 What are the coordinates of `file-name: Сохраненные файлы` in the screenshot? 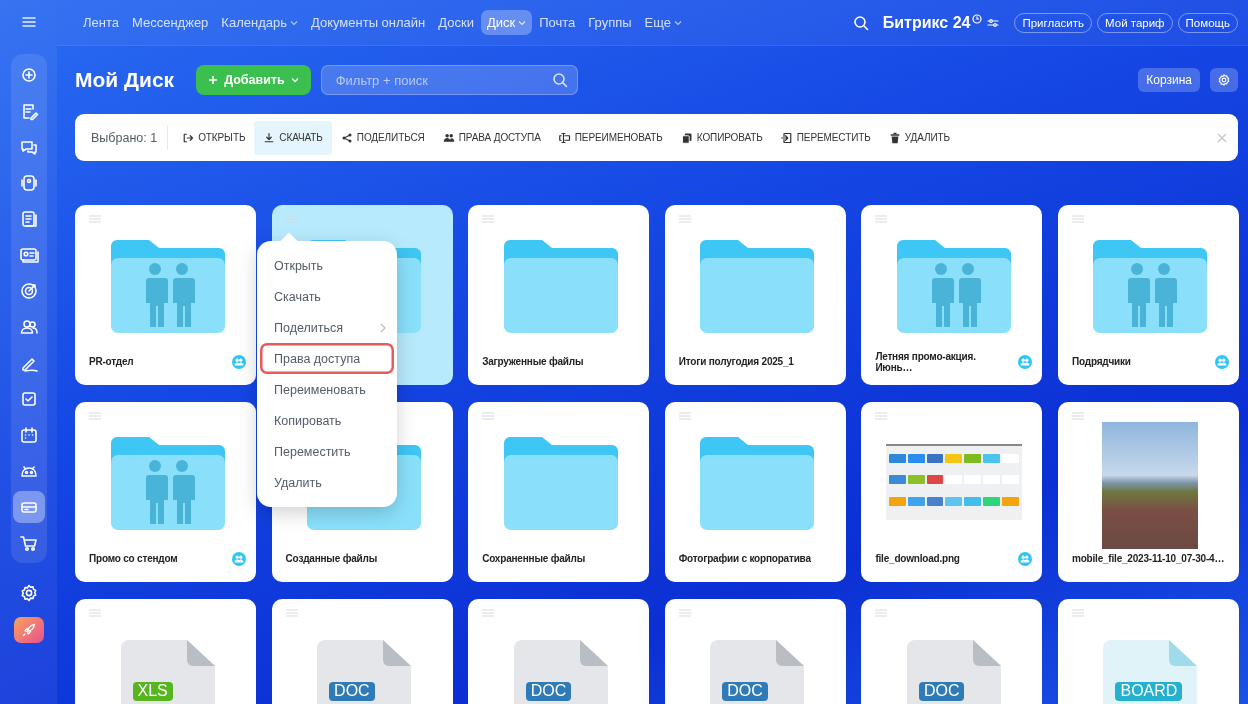 It's located at (534, 559).